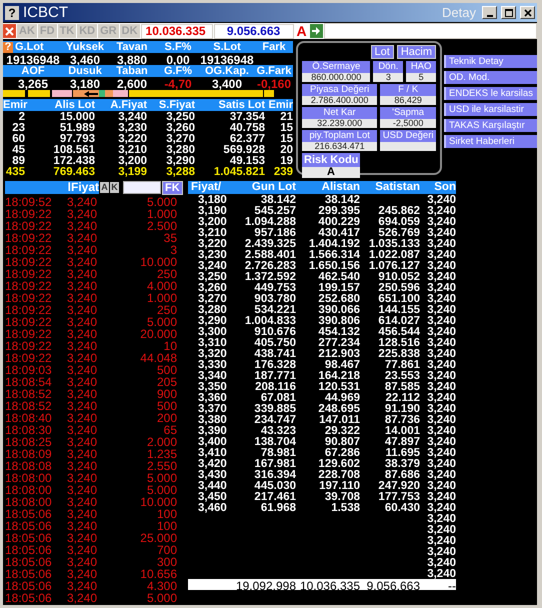 The height and width of the screenshot is (608, 542). Describe the element at coordinates (33, 71) in the screenshot. I see `column-header: AOF` at that location.